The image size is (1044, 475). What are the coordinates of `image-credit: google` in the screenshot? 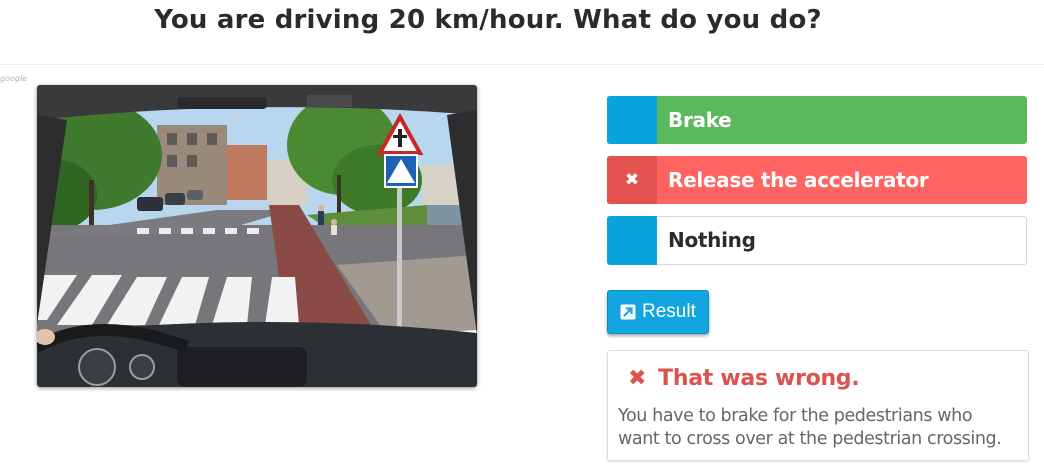 It's located at (14, 78).